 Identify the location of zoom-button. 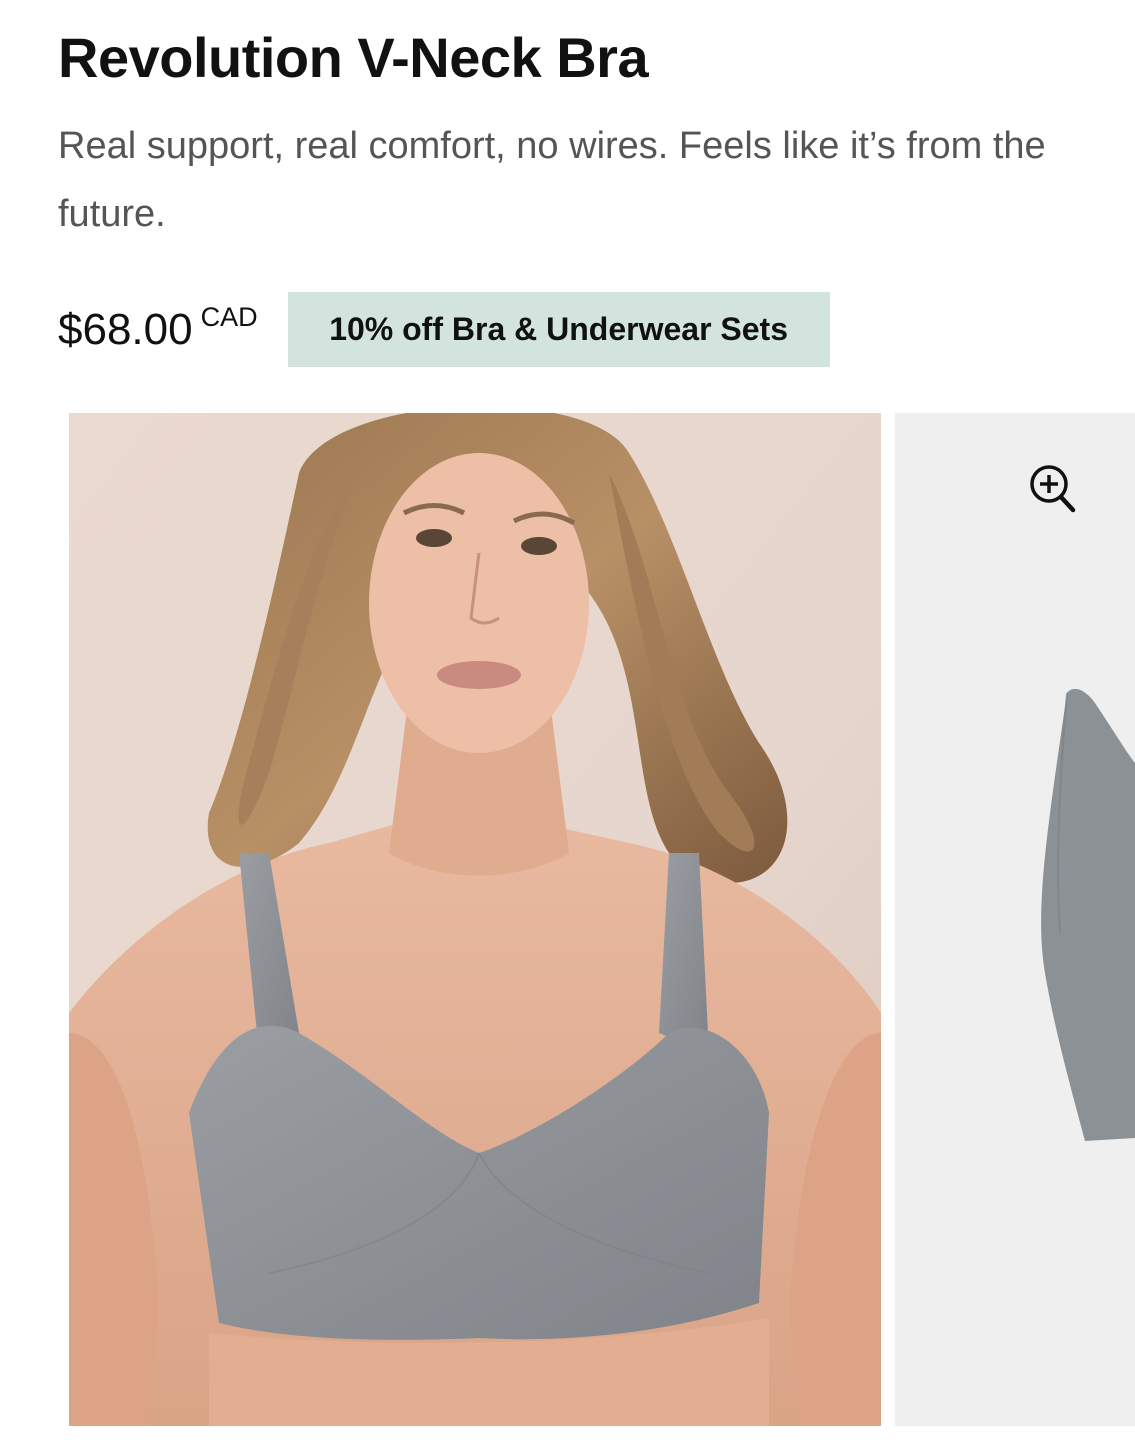
(1053, 489).